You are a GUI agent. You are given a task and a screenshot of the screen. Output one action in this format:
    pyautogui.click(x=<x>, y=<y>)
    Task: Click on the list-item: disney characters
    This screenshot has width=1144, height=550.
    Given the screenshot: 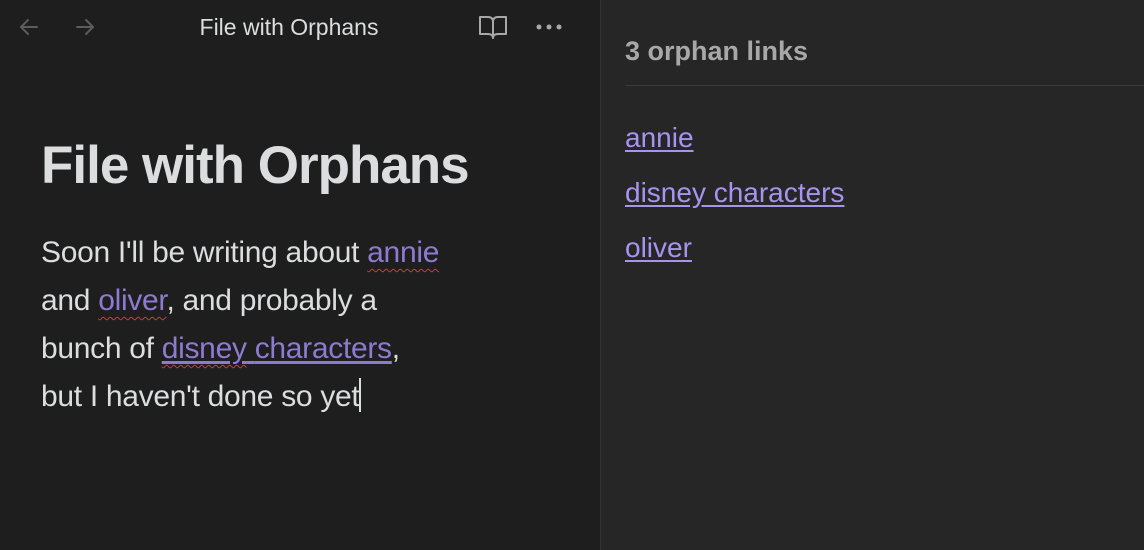 What is the action you would take?
    pyautogui.click(x=734, y=200)
    